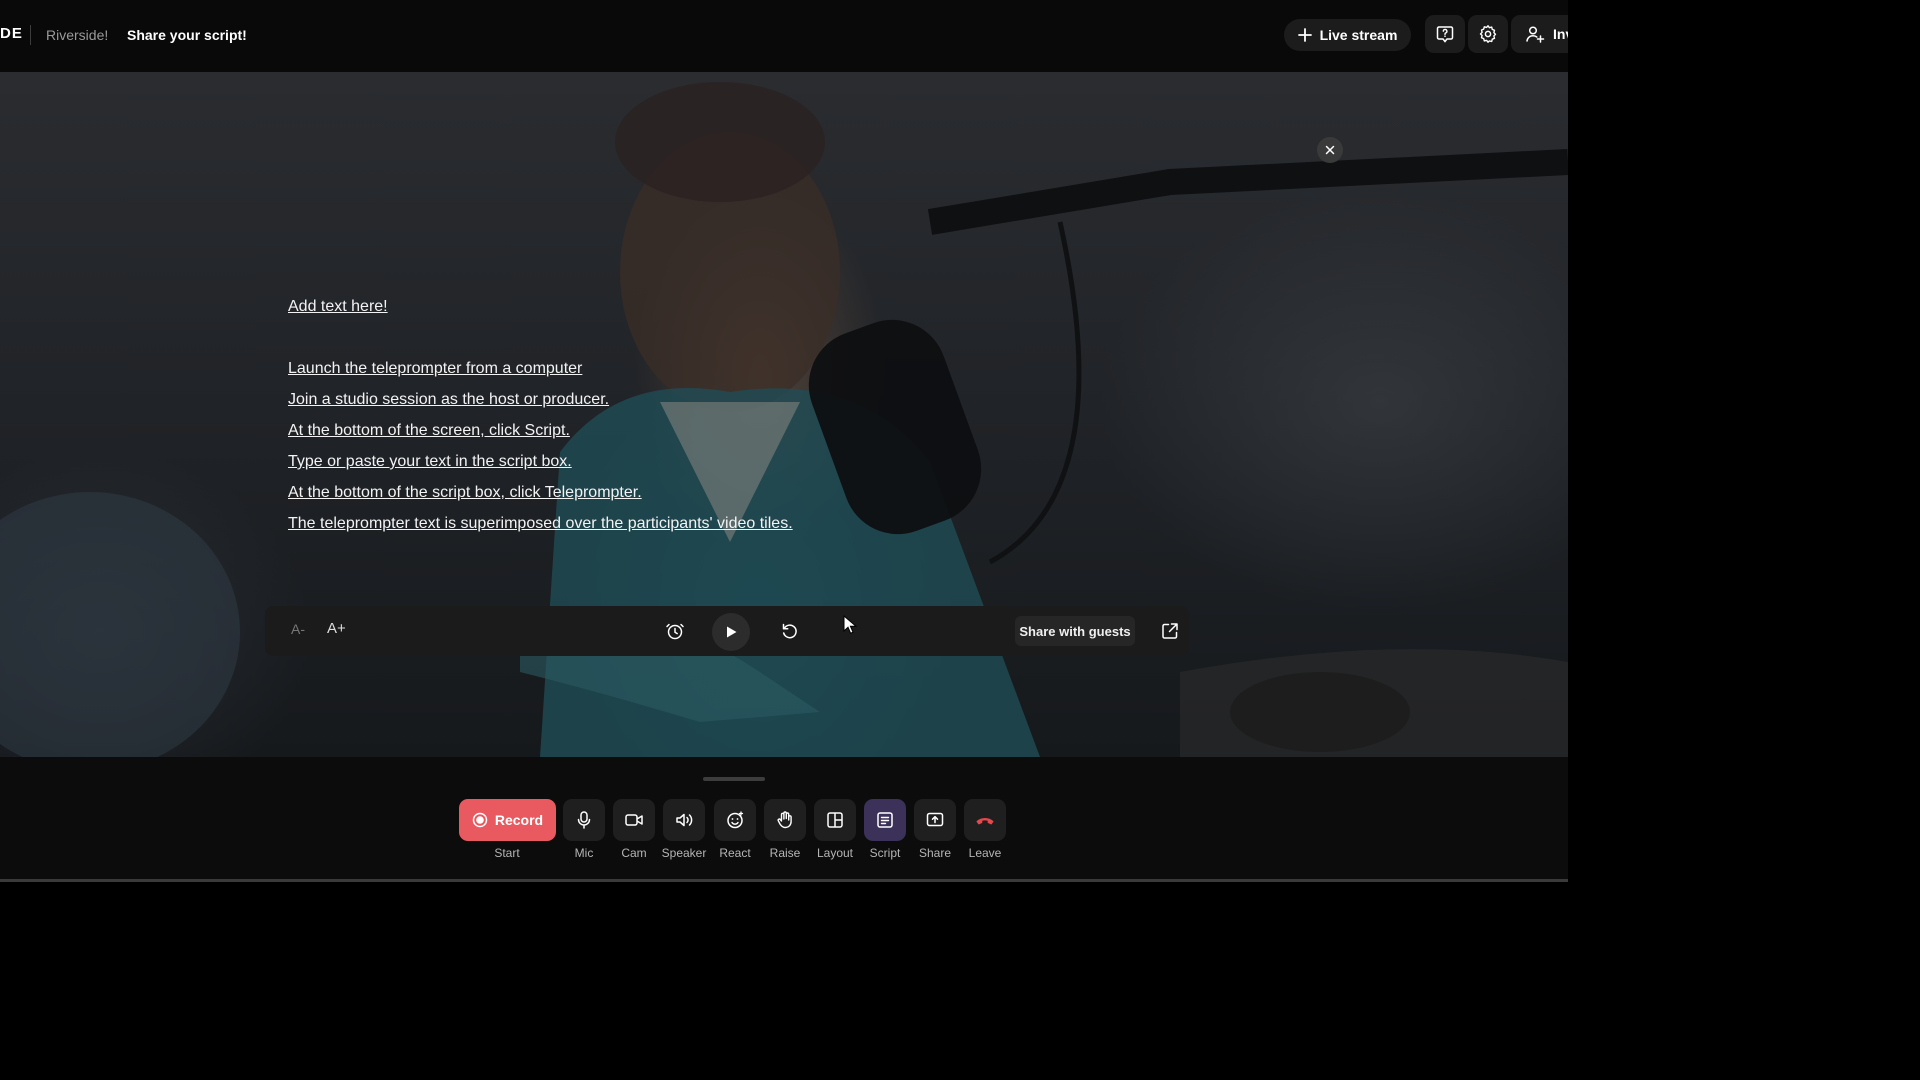 Image resolution: width=1920 pixels, height=1080 pixels. Describe the element at coordinates (11, 33) in the screenshot. I see `brand-logo: DE` at that location.